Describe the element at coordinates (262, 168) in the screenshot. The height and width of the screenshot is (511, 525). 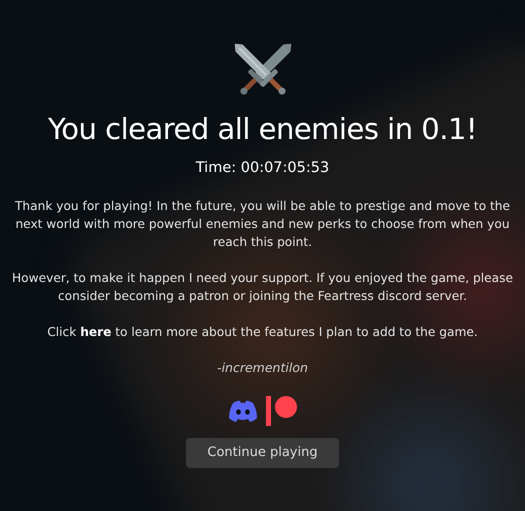
I see `elapsed-time: Time: 00:07:05:53` at that location.